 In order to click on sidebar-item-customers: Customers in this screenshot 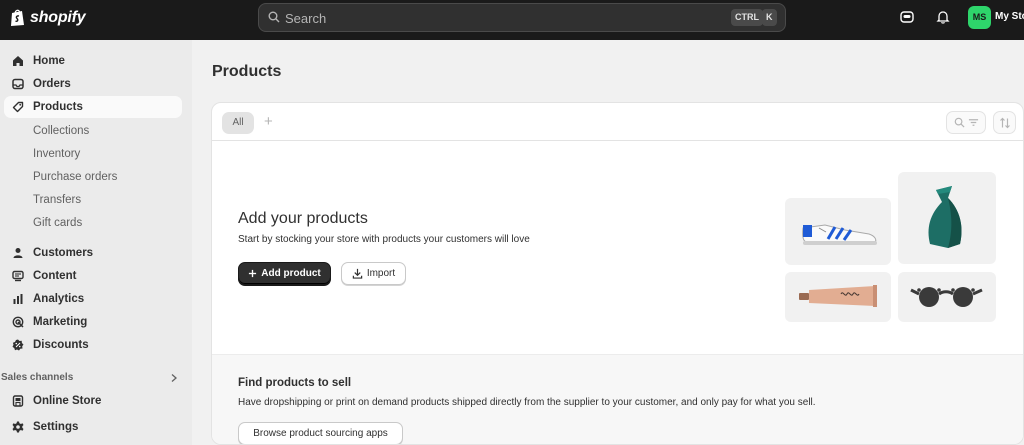, I will do `click(93, 253)`.